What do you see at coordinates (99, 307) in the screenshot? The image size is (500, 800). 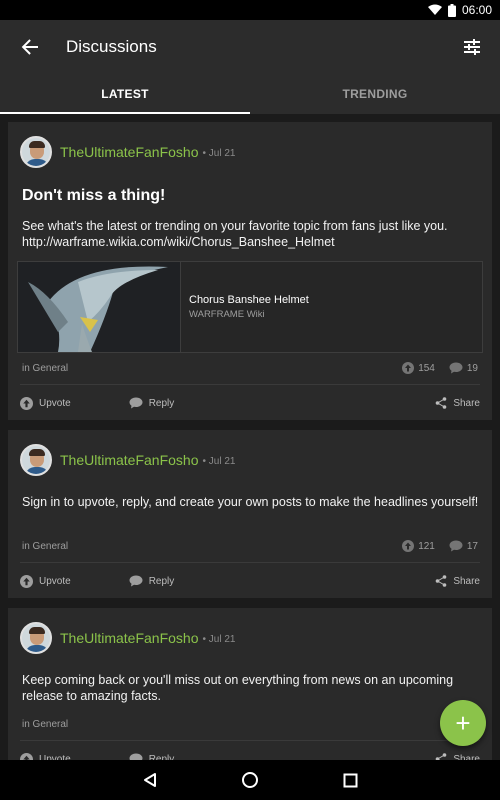 I see `link-thumbnail` at bounding box center [99, 307].